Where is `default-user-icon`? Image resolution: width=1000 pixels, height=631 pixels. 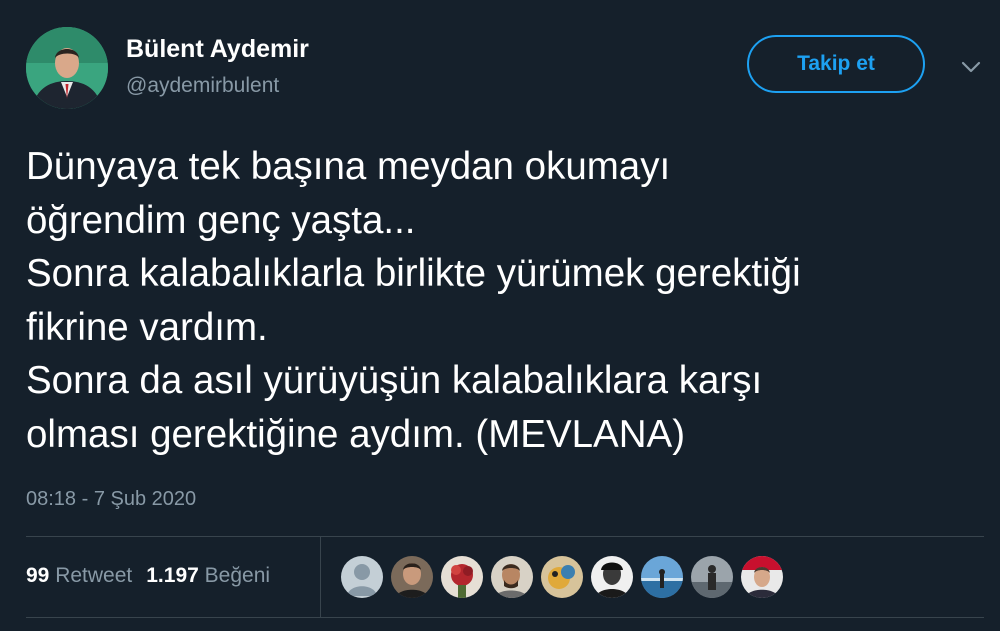 default-user-icon is located at coordinates (362, 577).